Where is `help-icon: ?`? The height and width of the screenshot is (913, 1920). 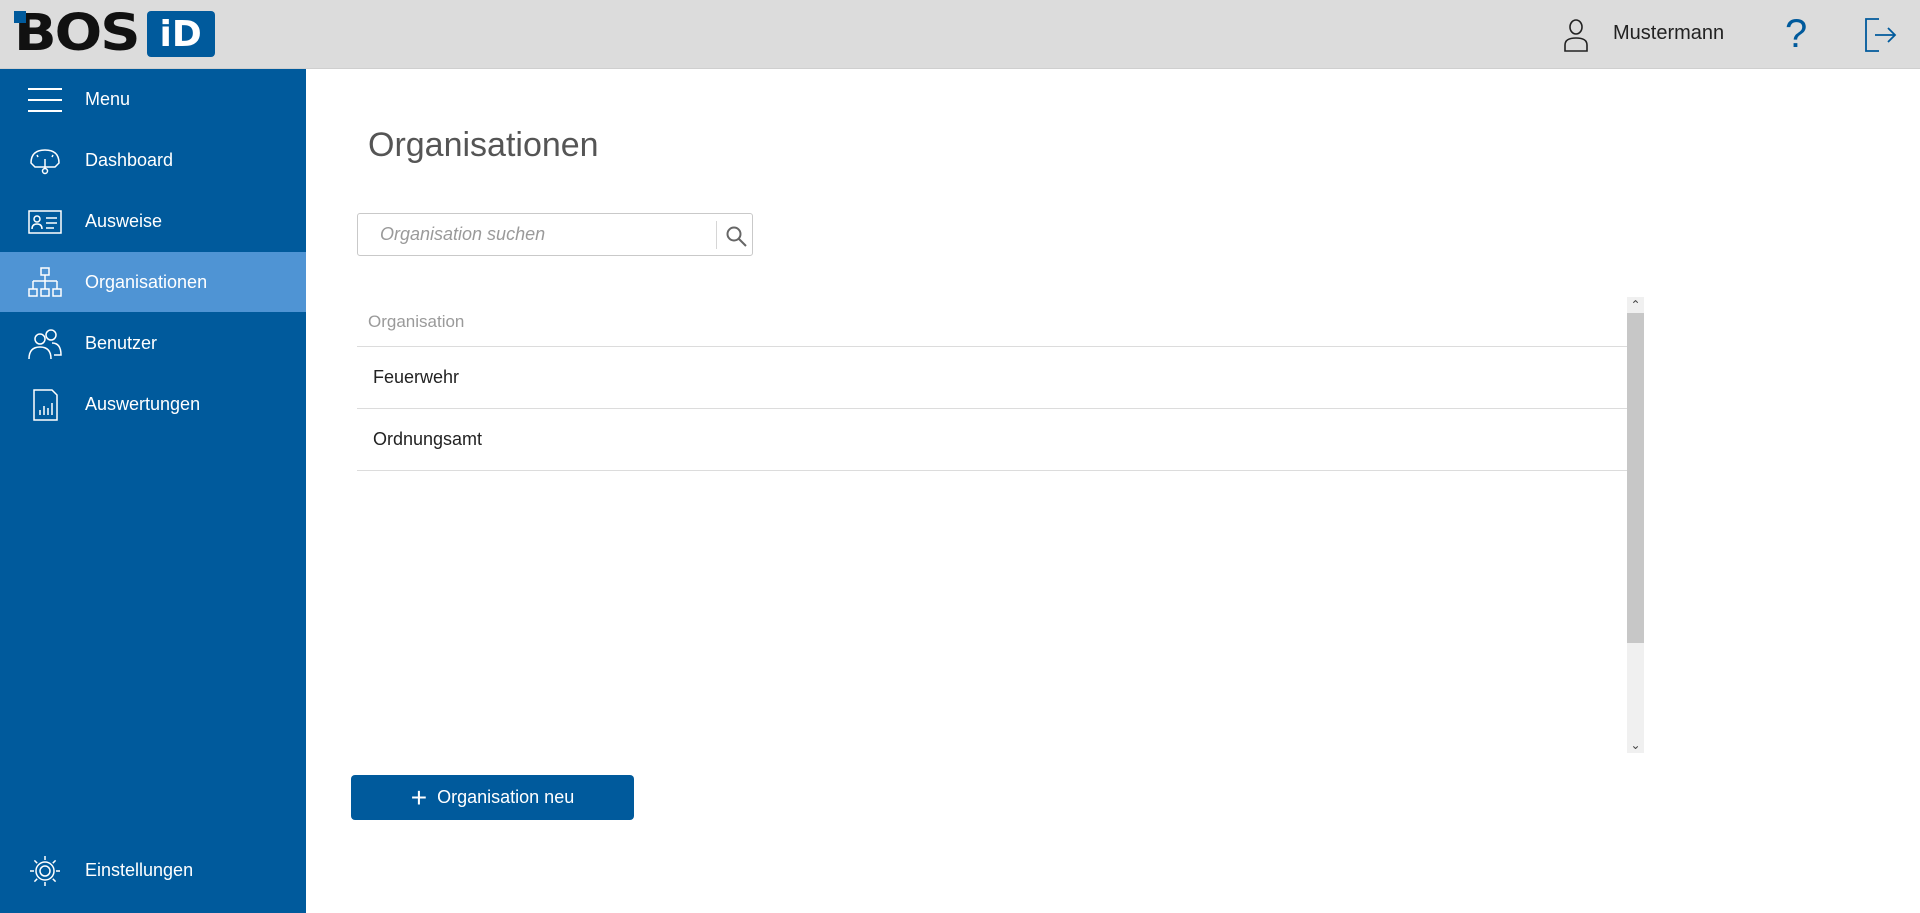 help-icon: ? is located at coordinates (1796, 34).